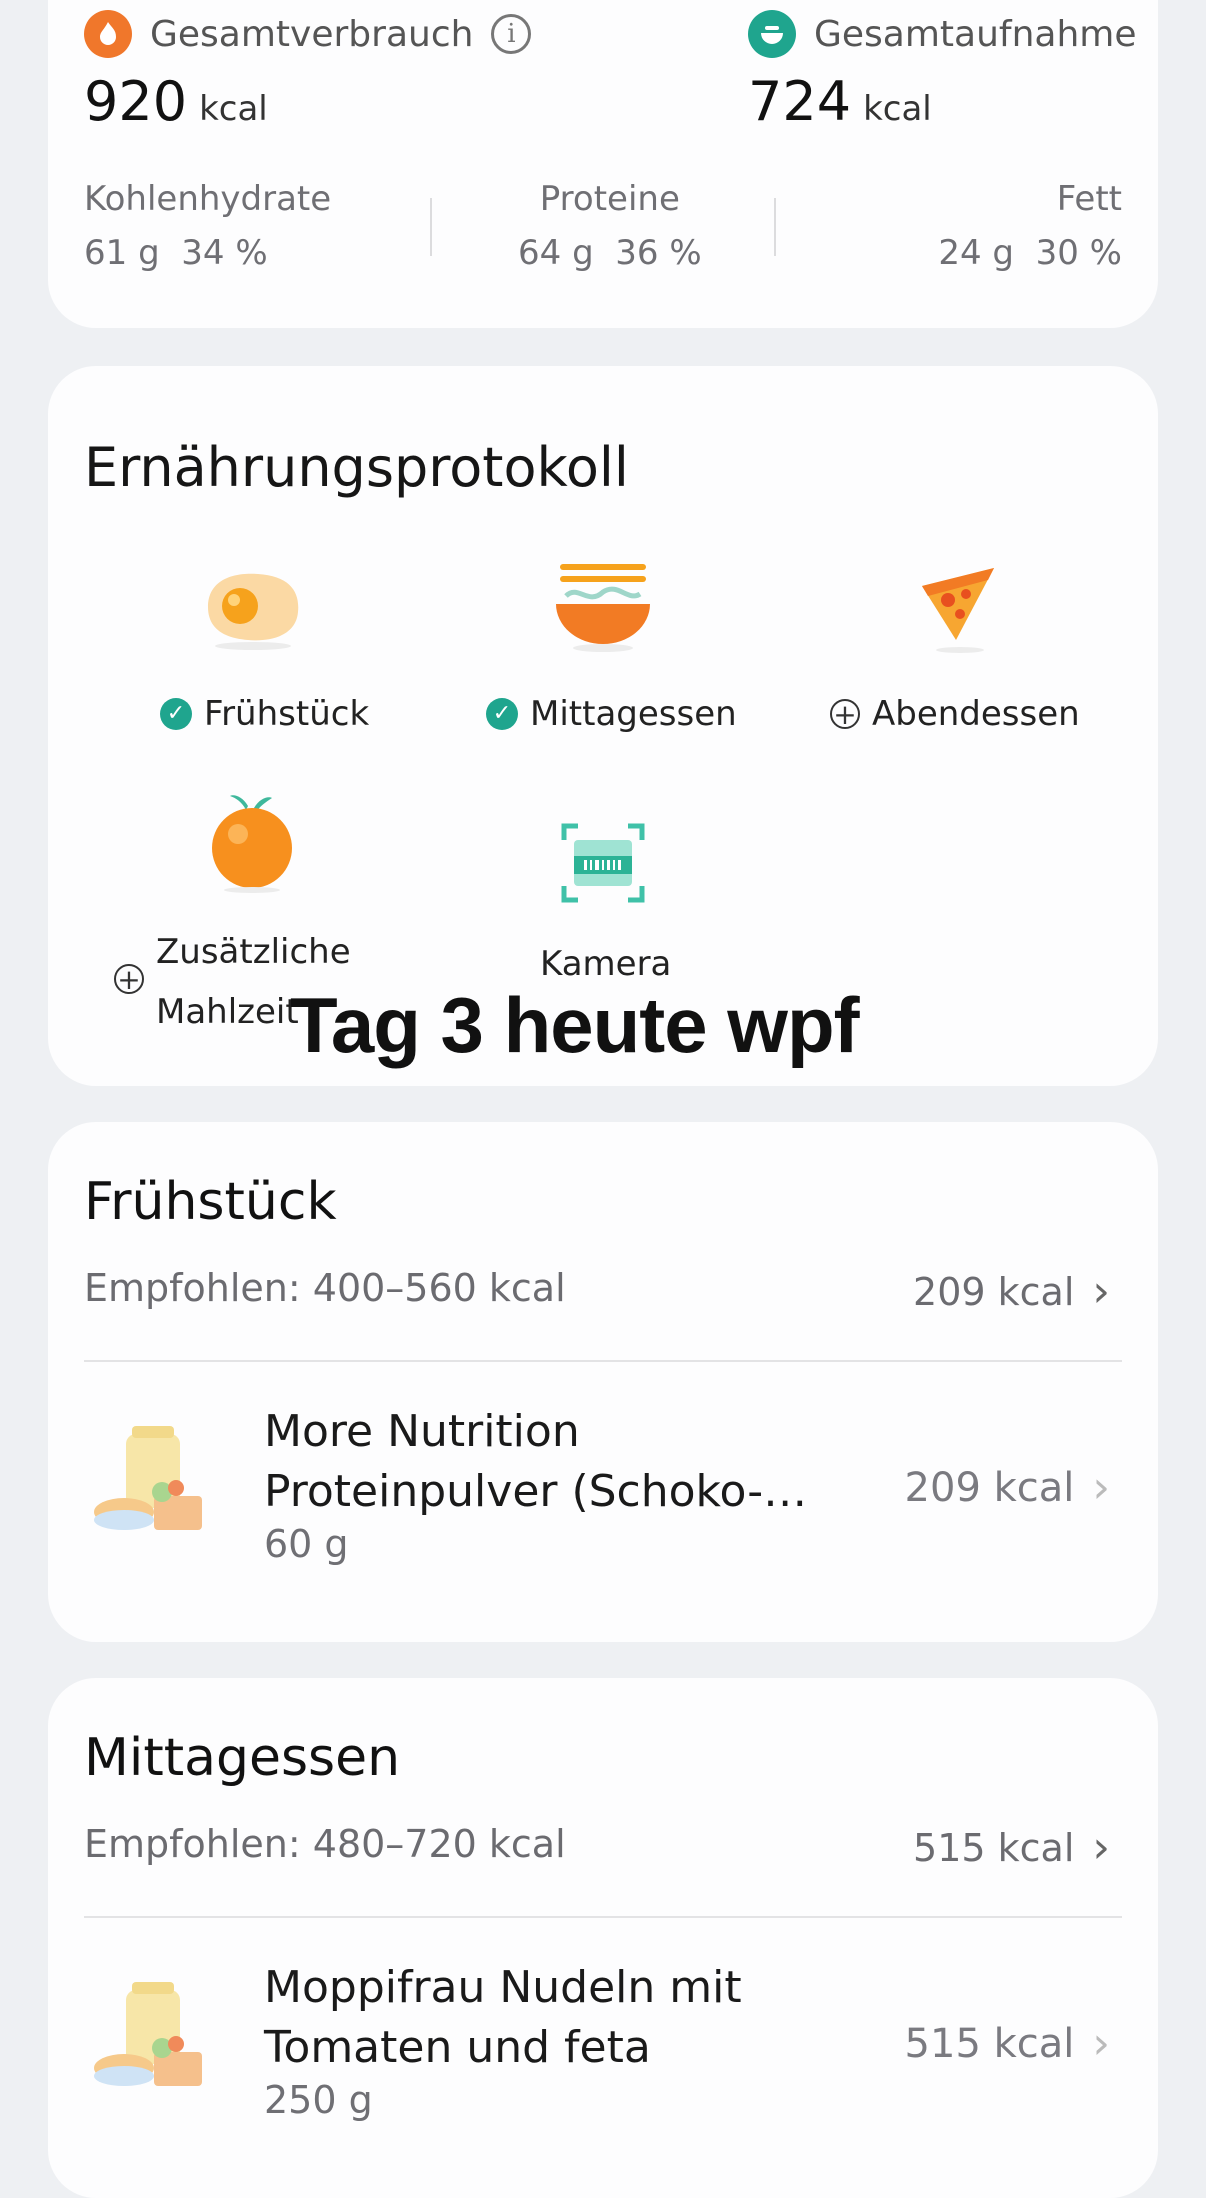 The image size is (1206, 2198). What do you see at coordinates (633, 714) in the screenshot?
I see `log-item-label: Mittagessen` at bounding box center [633, 714].